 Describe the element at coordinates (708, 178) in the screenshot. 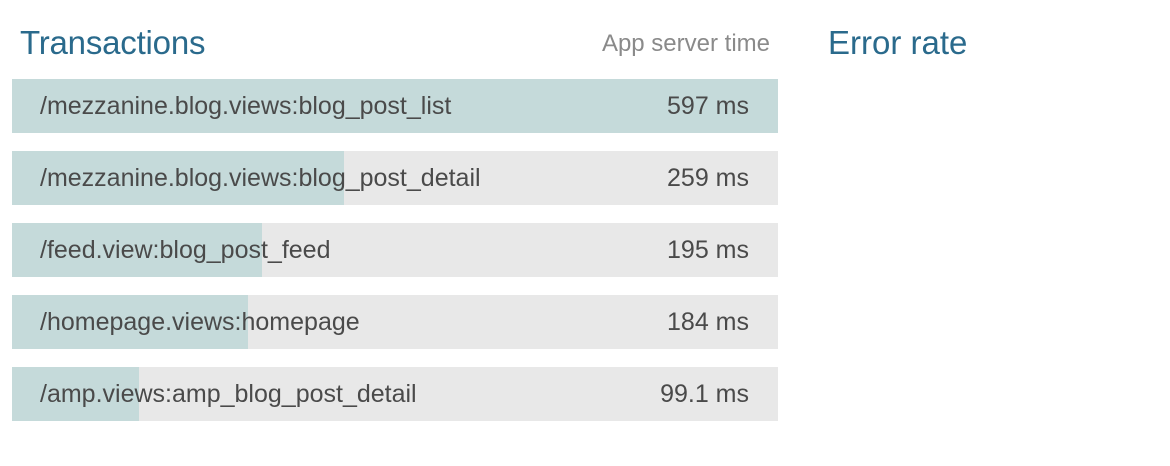

I see `transaction-time: 259 ms` at that location.